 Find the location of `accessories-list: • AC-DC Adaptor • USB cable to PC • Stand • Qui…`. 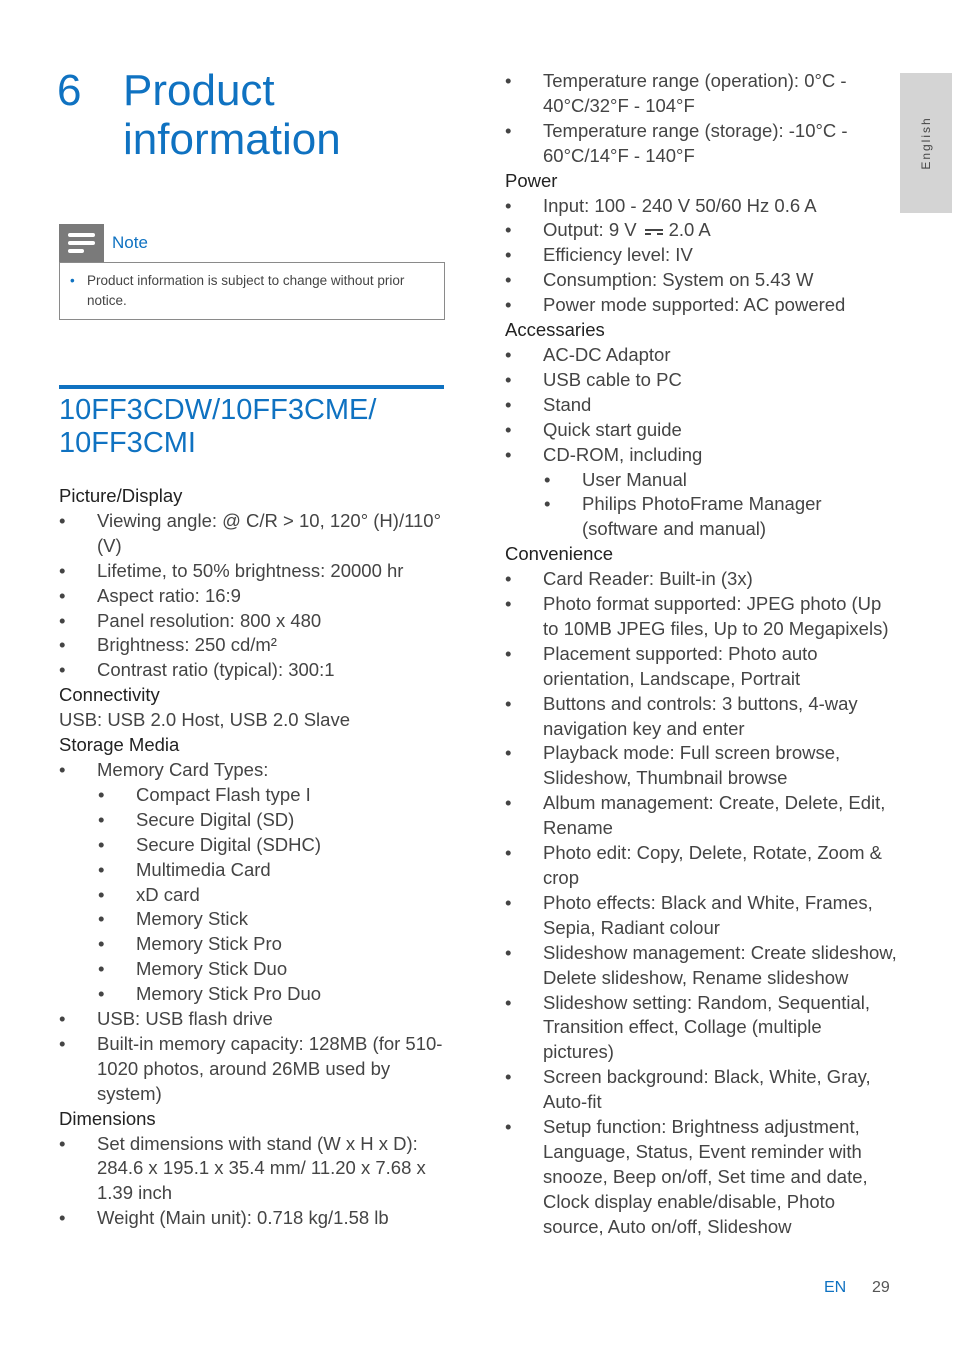

accessories-list: • AC-DC Adaptor • USB cable to PC • Stand • Qui… is located at coordinates (701, 405).